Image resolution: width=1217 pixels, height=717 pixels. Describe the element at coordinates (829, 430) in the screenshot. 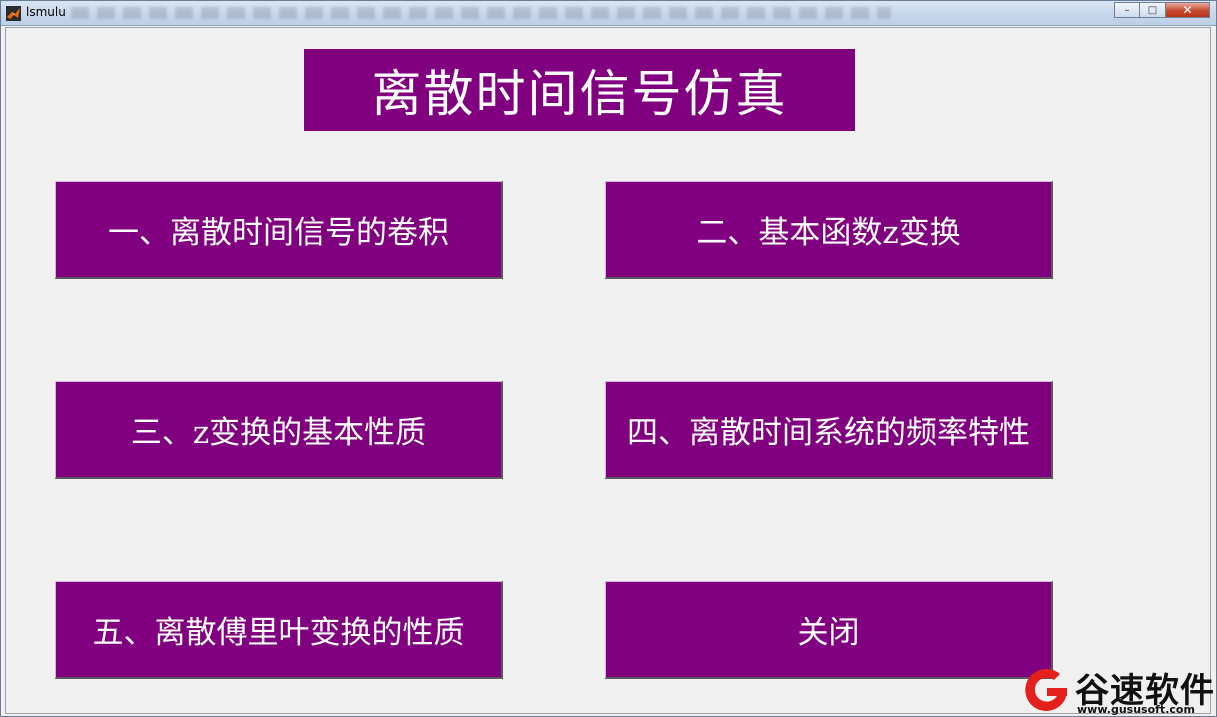

I see `frequency-response-button: 四、离散时间系统的频率特性` at that location.